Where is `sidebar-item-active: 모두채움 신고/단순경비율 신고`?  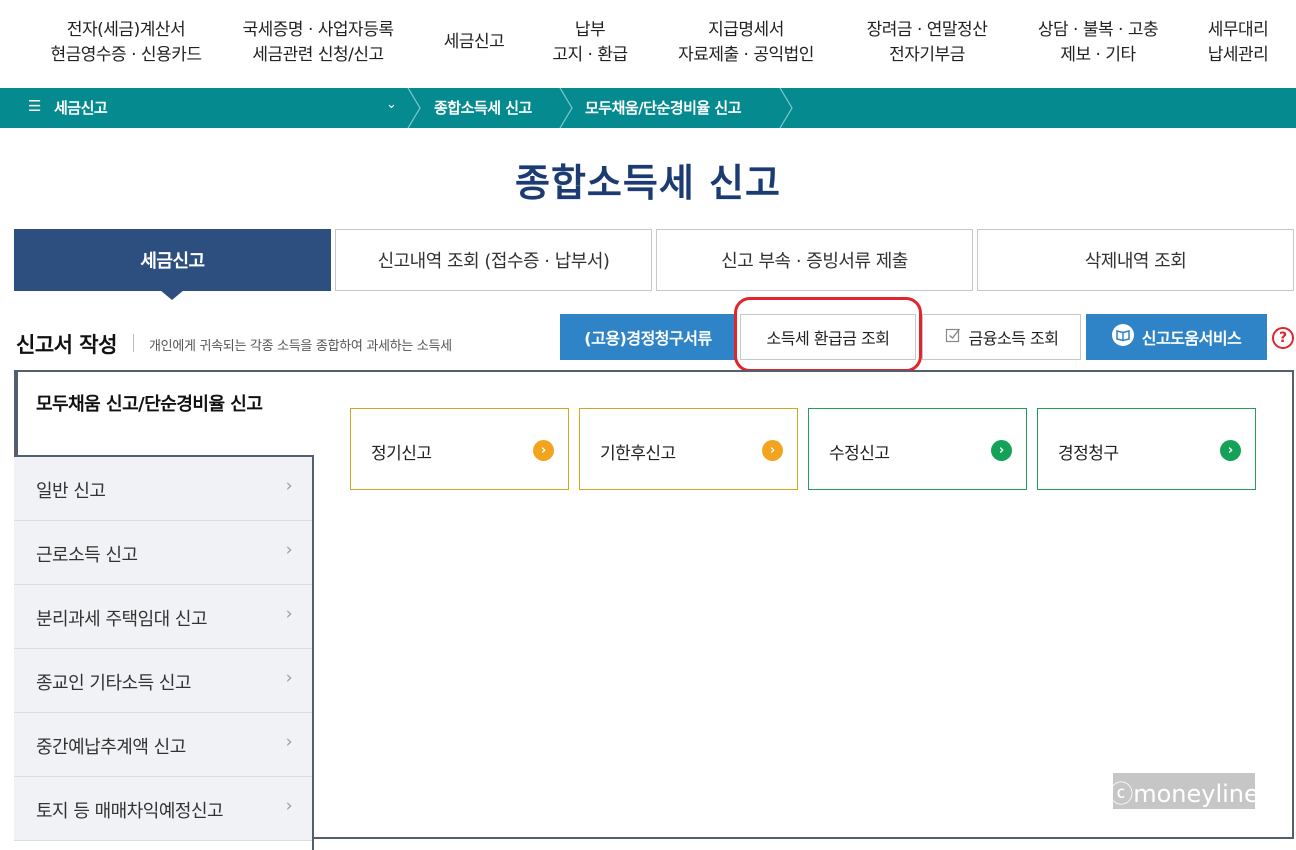
sidebar-item-active: 모두채움 신고/단순경비율 신고 is located at coordinates (164, 412).